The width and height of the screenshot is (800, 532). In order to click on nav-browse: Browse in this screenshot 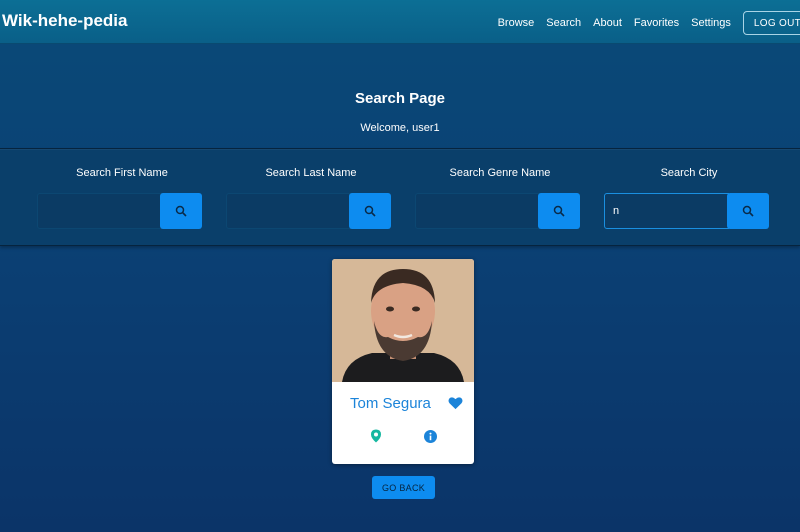, I will do `click(516, 23)`.